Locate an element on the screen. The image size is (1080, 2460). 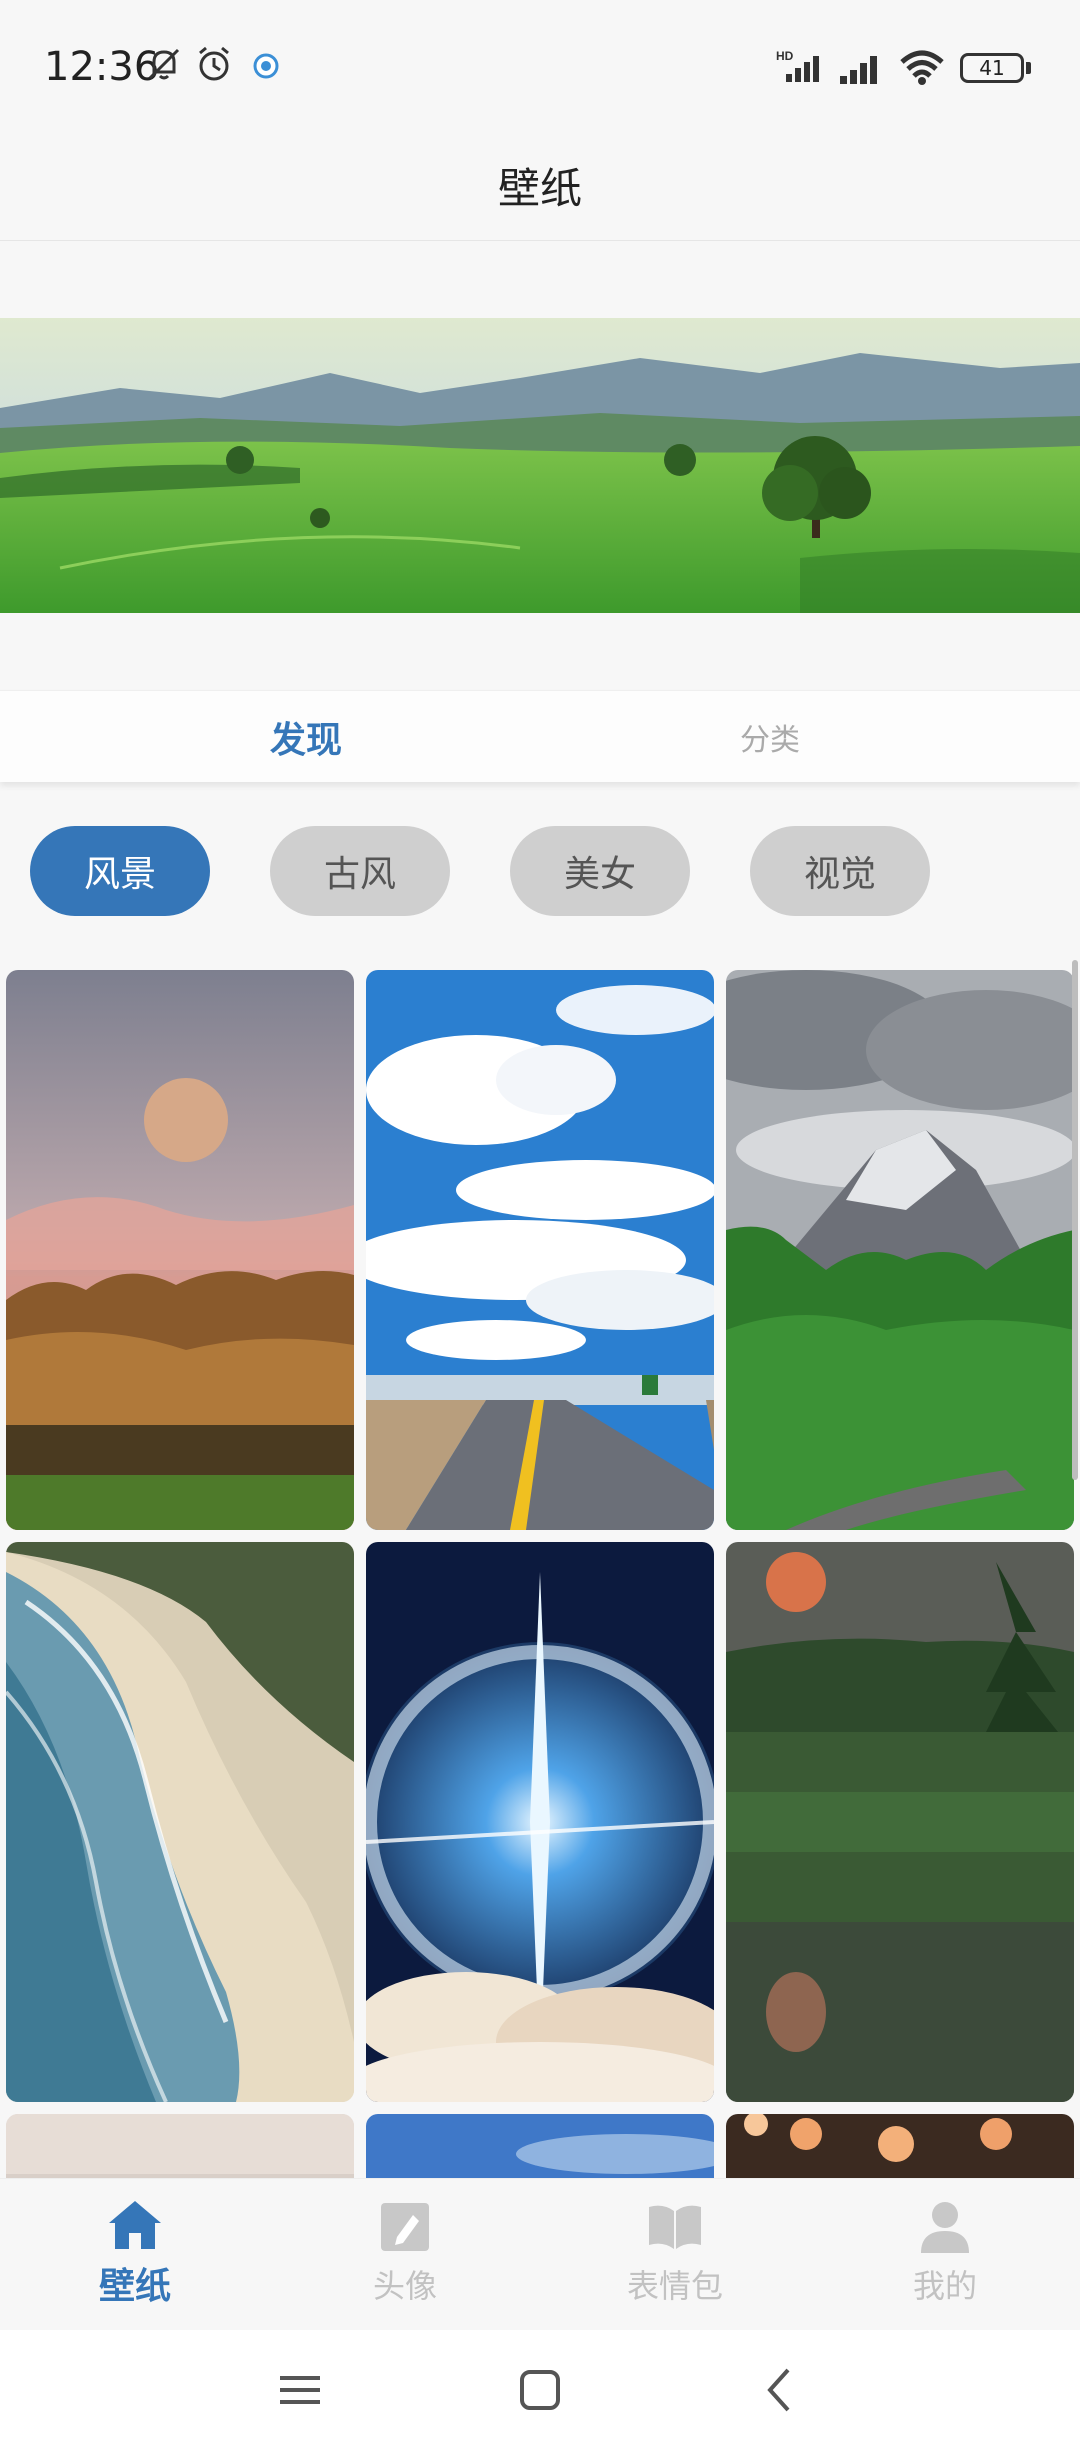
bottom-nav: 壁纸 头像 表情包 我的 is located at coordinates (540, 2254).